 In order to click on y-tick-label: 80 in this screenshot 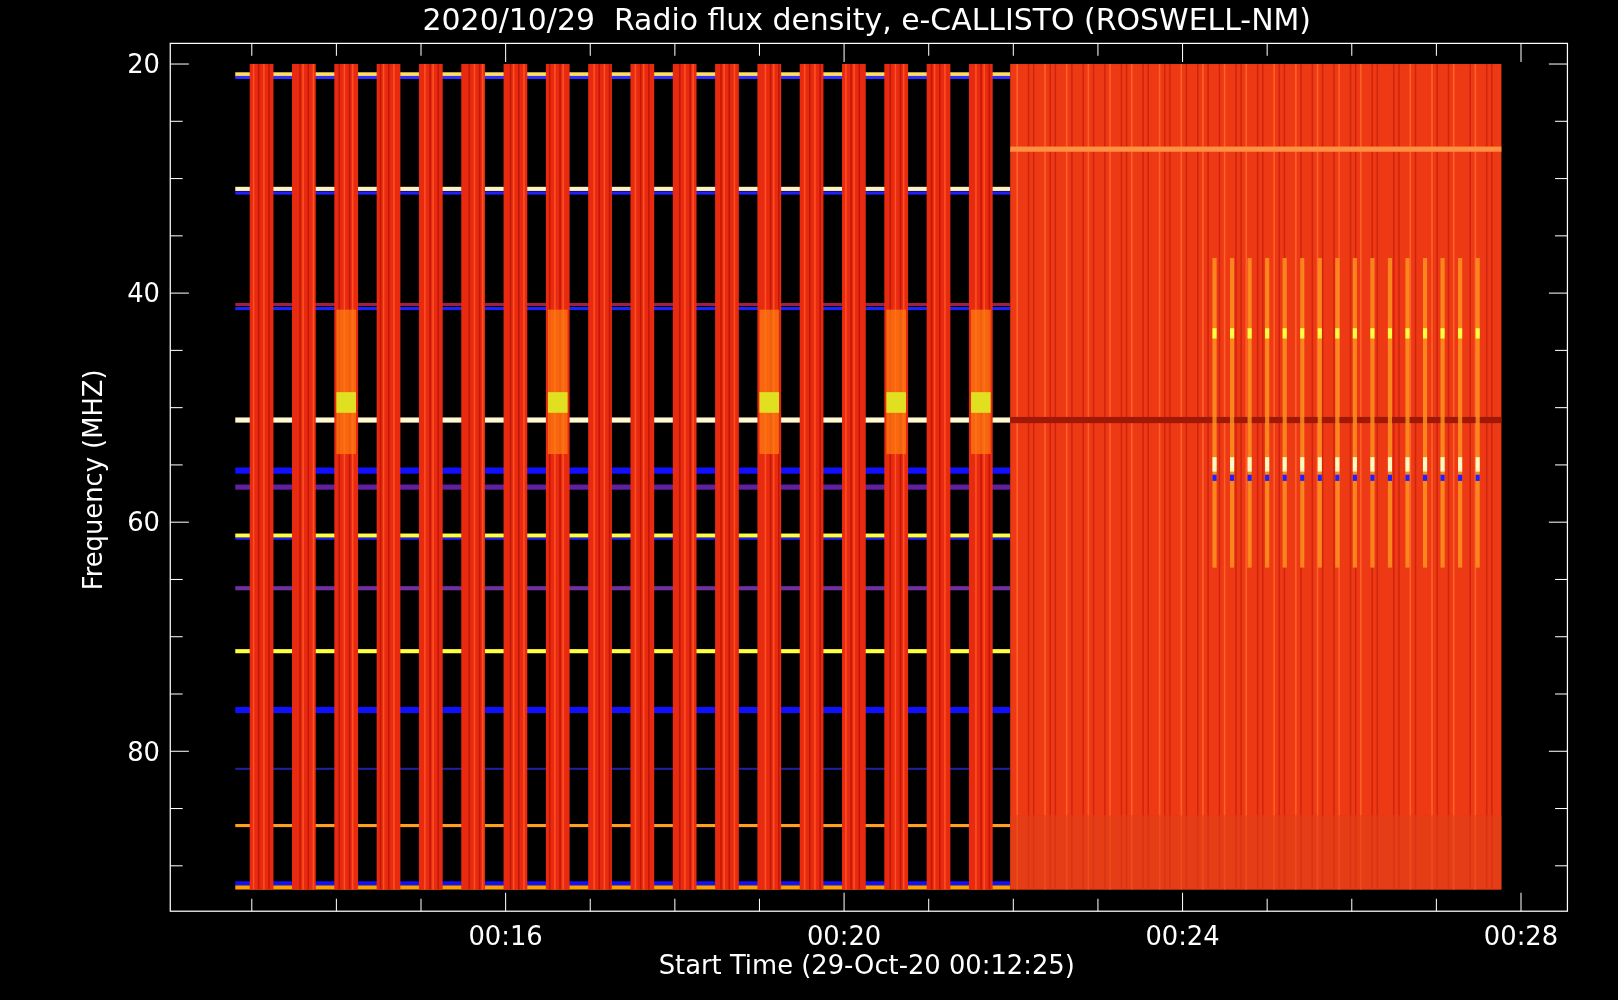, I will do `click(143, 751)`.